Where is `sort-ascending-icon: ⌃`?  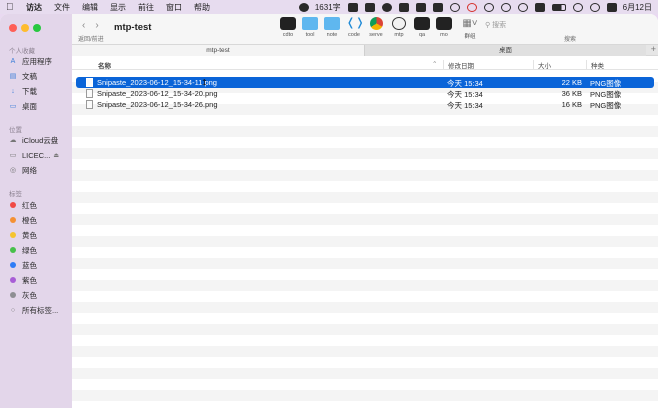
sort-ascending-icon: ⌃ is located at coordinates (434, 64).